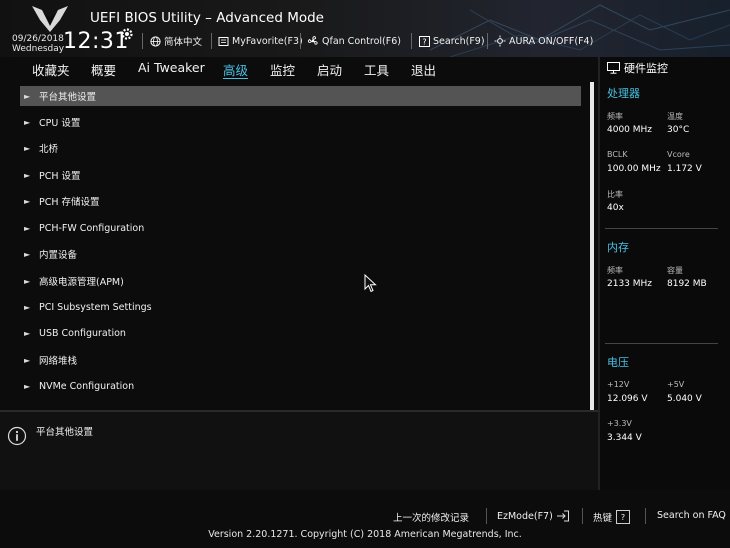  Describe the element at coordinates (81, 282) in the screenshot. I see `menu-item-label: 高级电源管理(APM)` at that location.